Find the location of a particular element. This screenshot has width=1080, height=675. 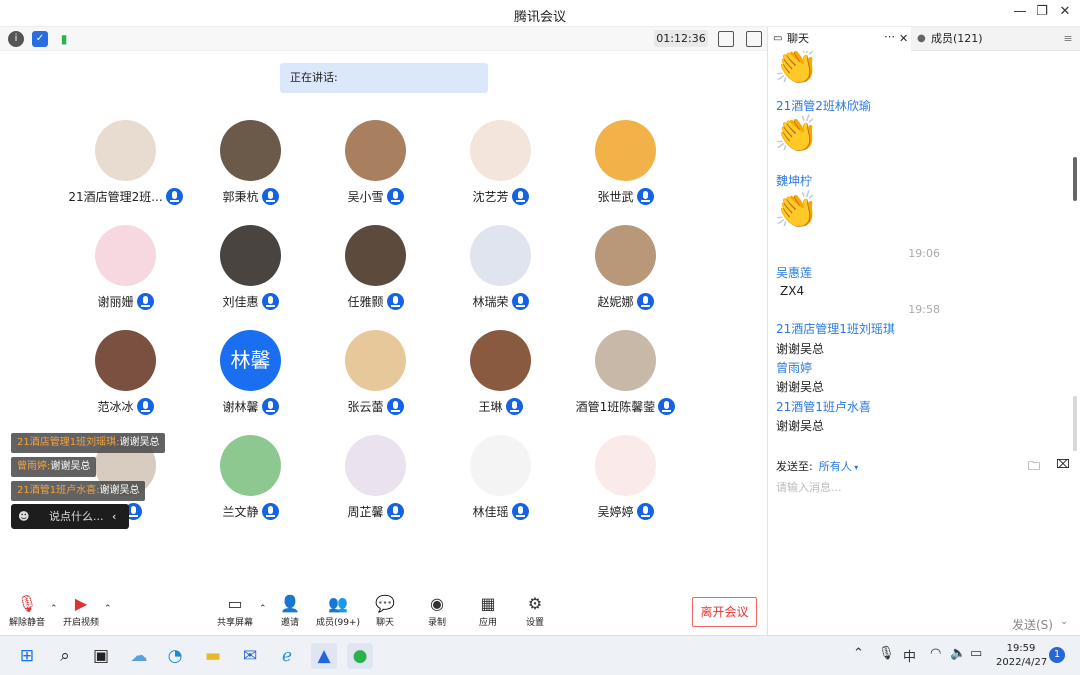

shield-icon: ✓ is located at coordinates (40, 39).